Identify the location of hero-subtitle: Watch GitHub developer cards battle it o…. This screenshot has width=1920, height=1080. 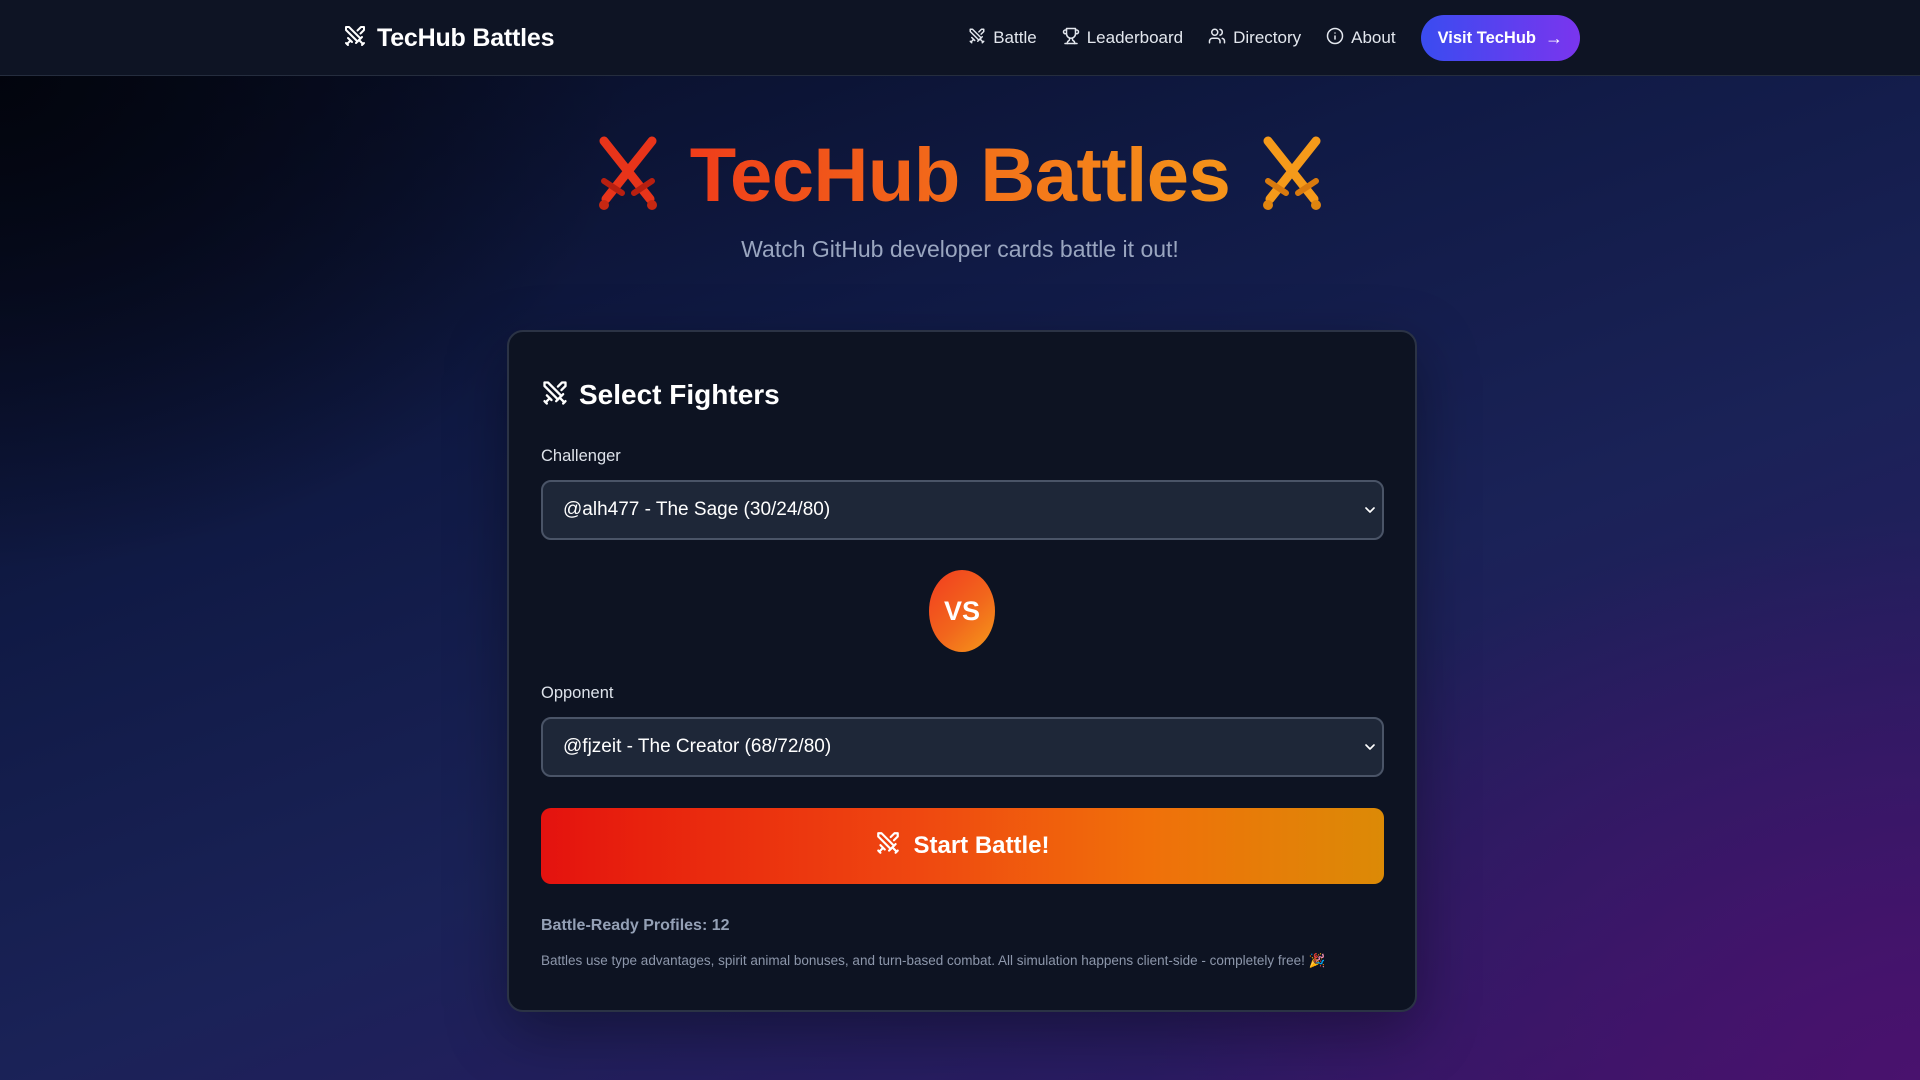
(960, 249).